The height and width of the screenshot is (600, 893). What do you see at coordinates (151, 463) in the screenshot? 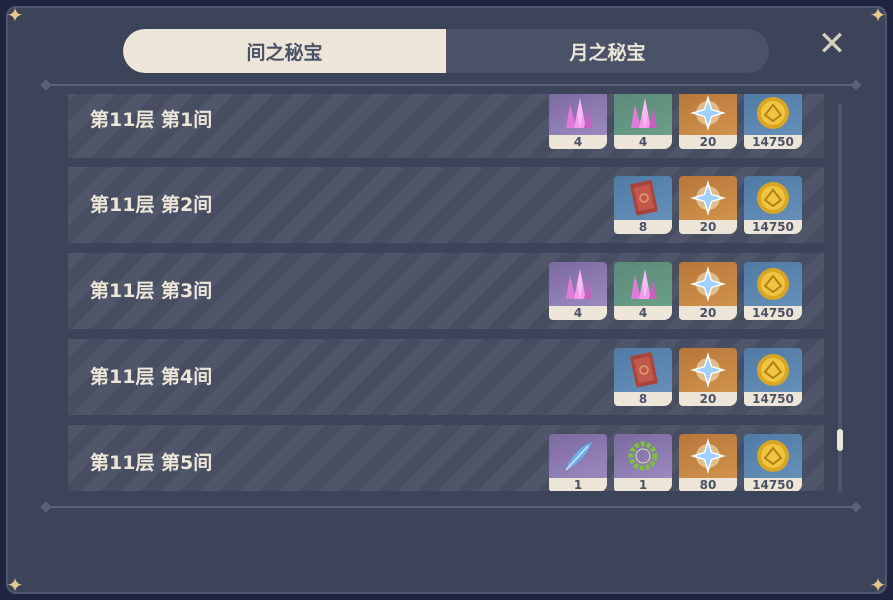
I see `chamber-label: 第11层 第5间` at bounding box center [151, 463].